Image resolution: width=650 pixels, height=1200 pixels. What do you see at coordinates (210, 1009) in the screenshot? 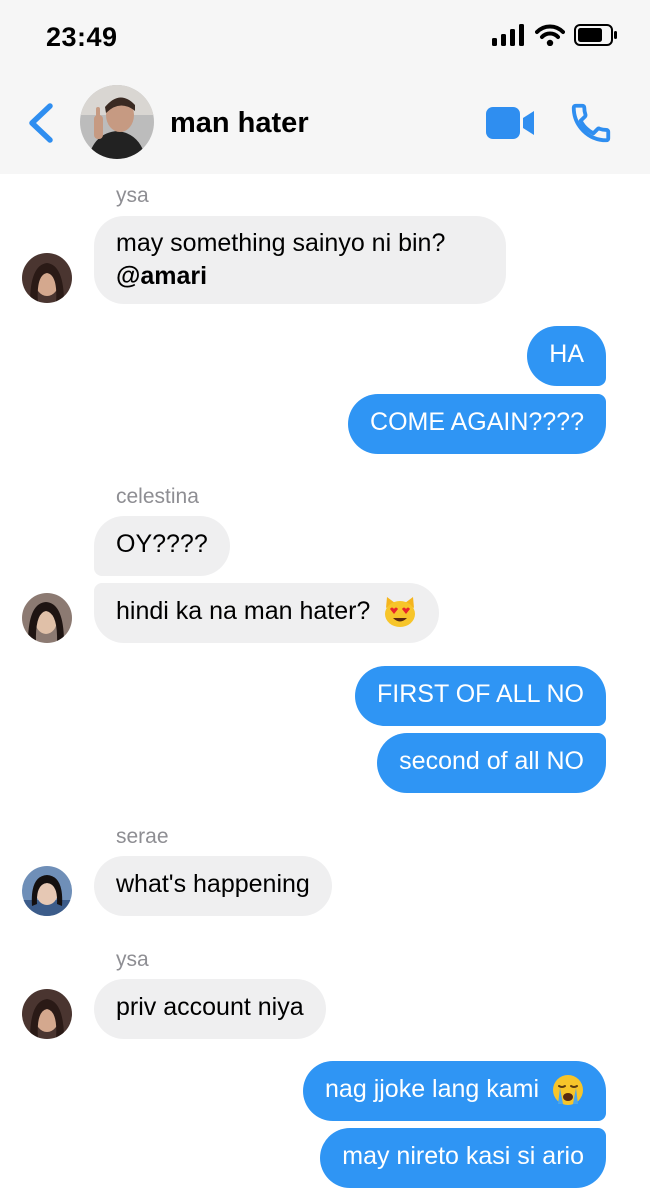
I see `message-bubble-incoming: priv account niya` at bounding box center [210, 1009].